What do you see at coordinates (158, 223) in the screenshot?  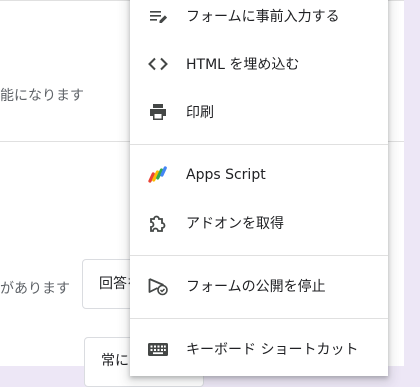 I see `puzzle-icon` at bounding box center [158, 223].